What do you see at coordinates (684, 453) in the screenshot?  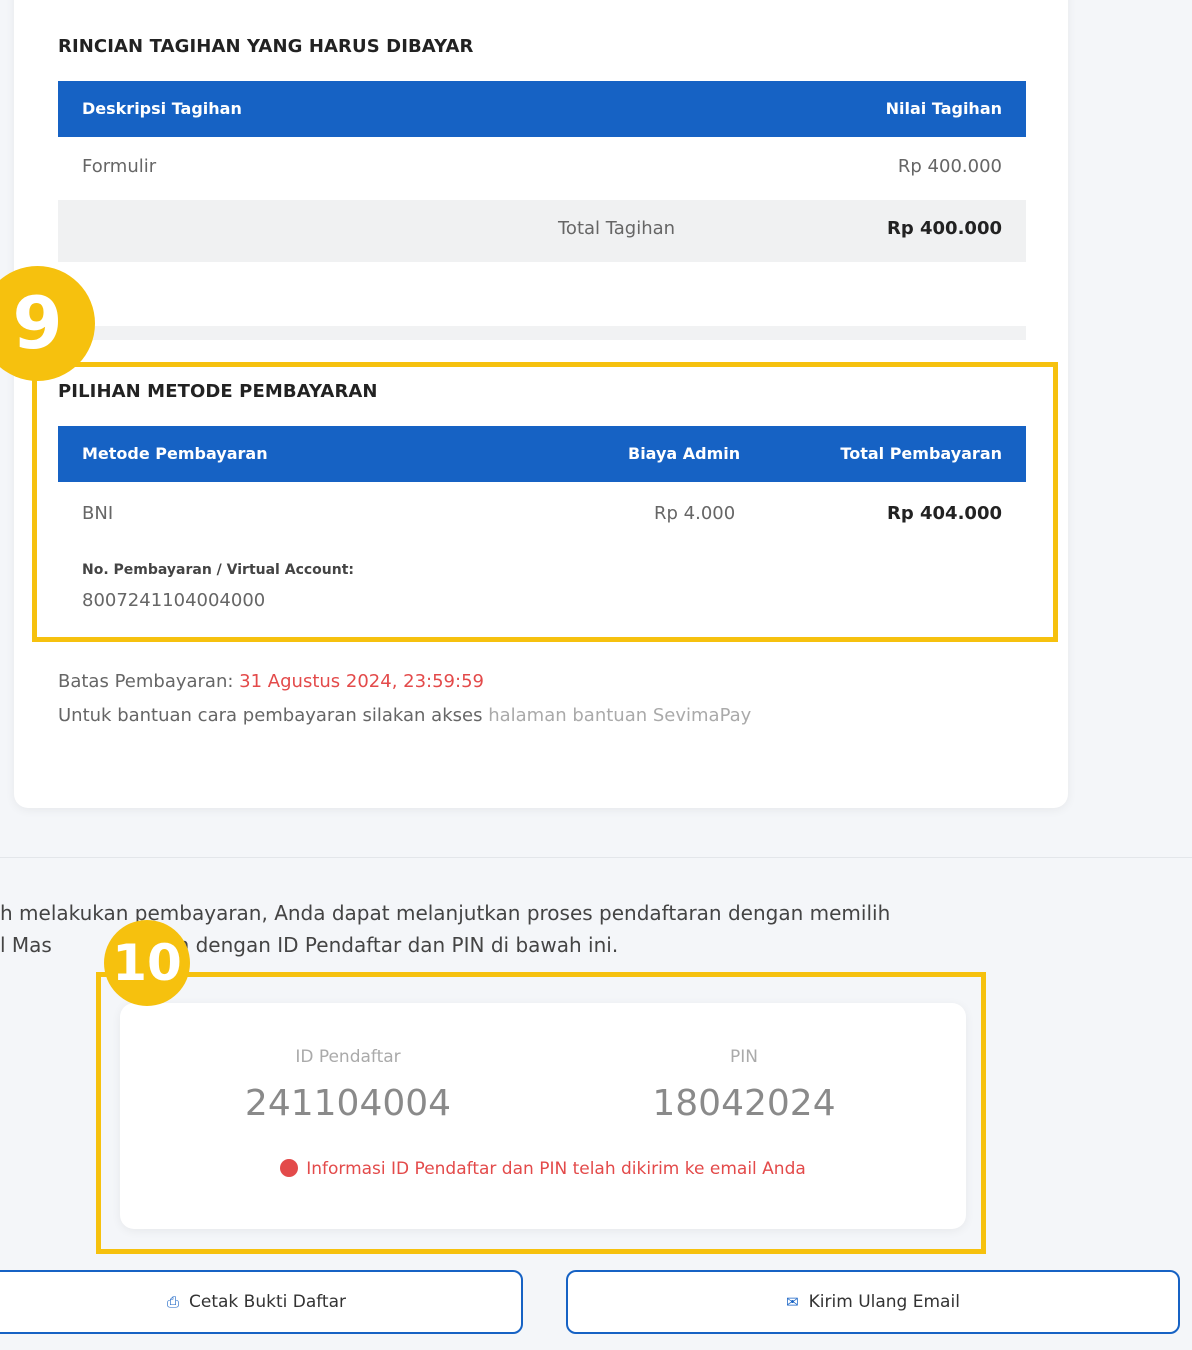 I see `col-admin-fee: Biaya Admin` at bounding box center [684, 453].